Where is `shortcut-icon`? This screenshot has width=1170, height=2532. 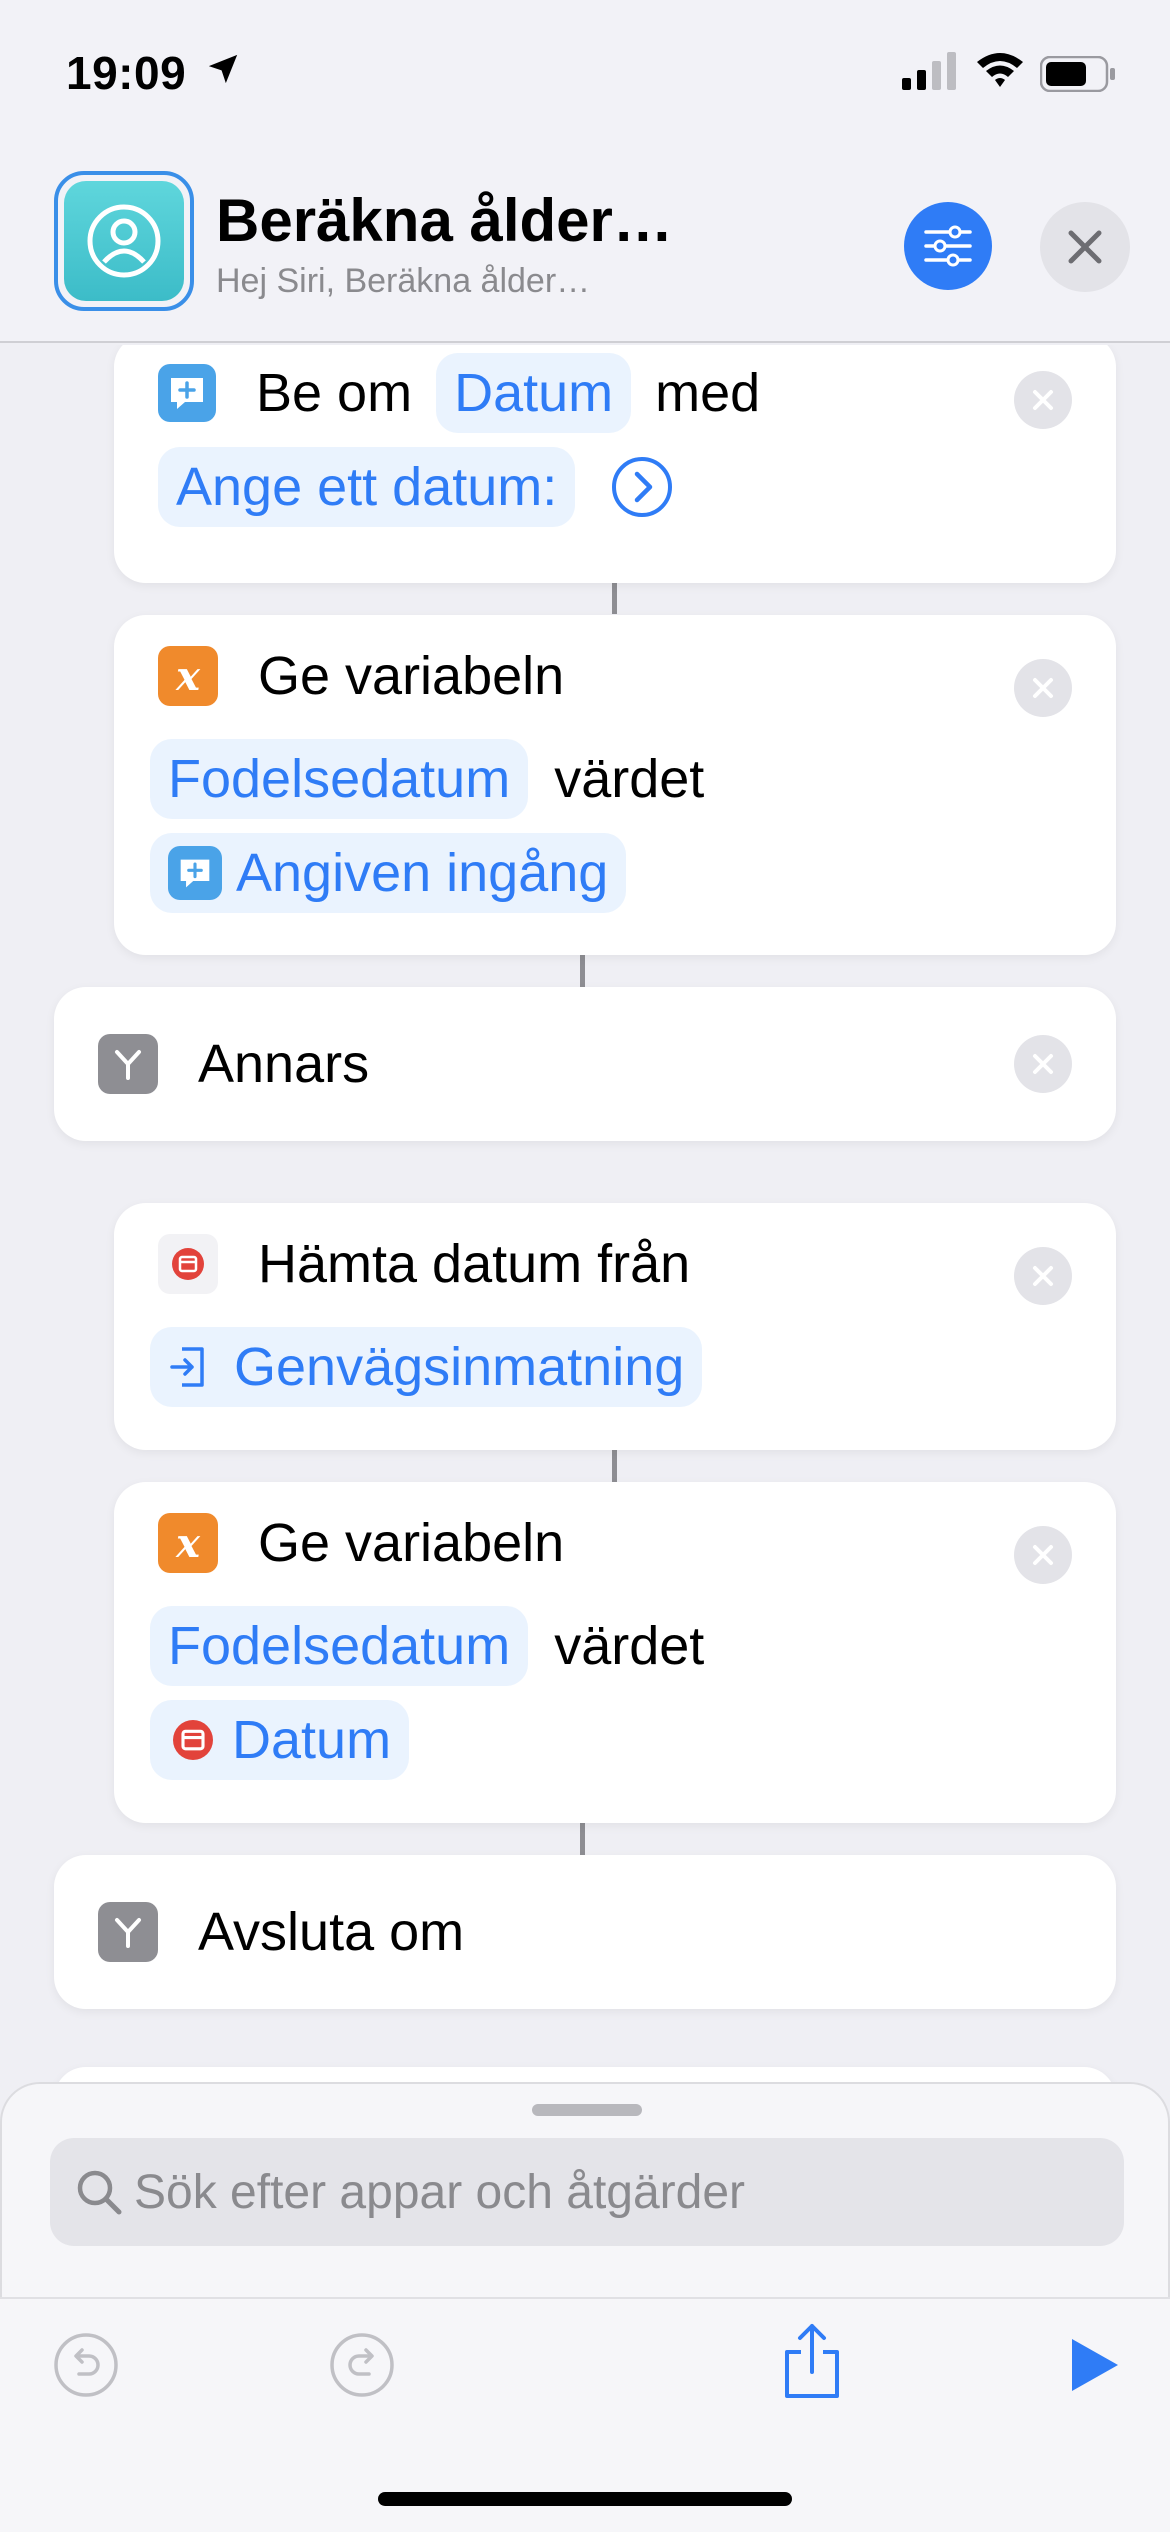
shortcut-icon is located at coordinates (124, 241).